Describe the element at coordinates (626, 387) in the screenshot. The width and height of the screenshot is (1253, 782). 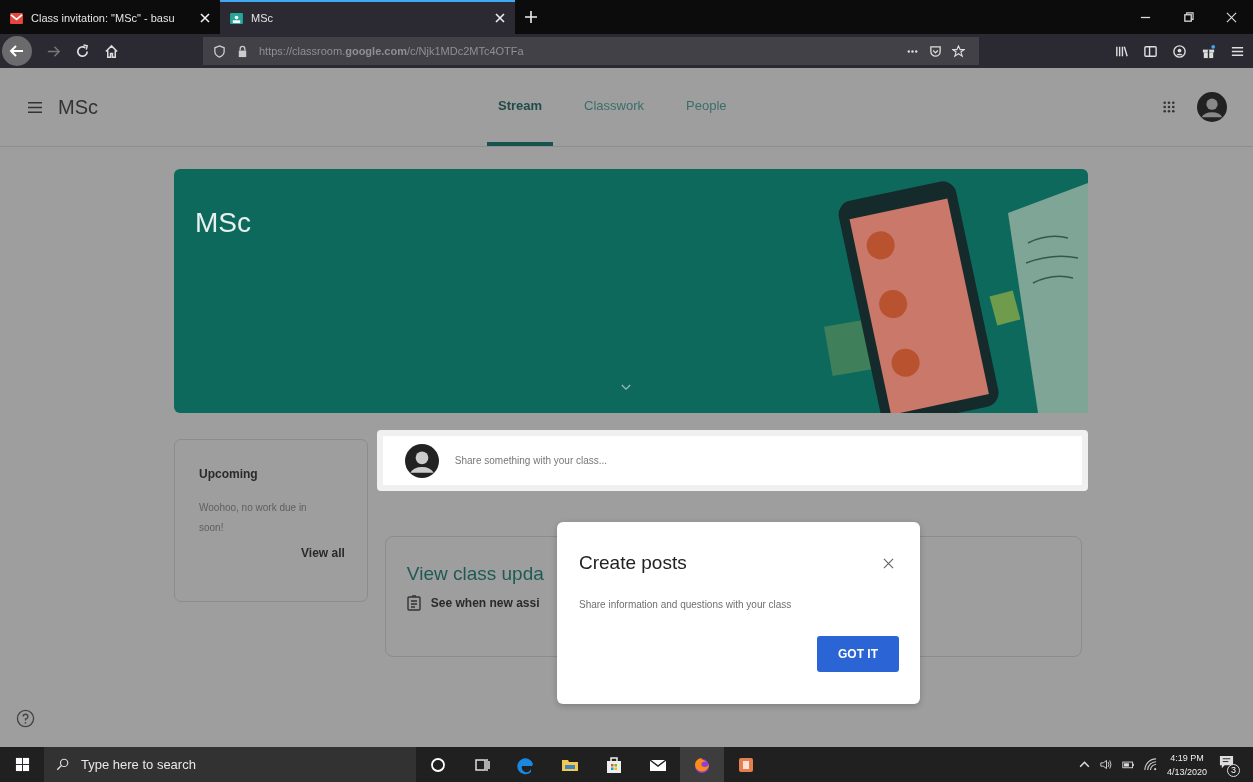
I see `chevron-down-icon` at that location.